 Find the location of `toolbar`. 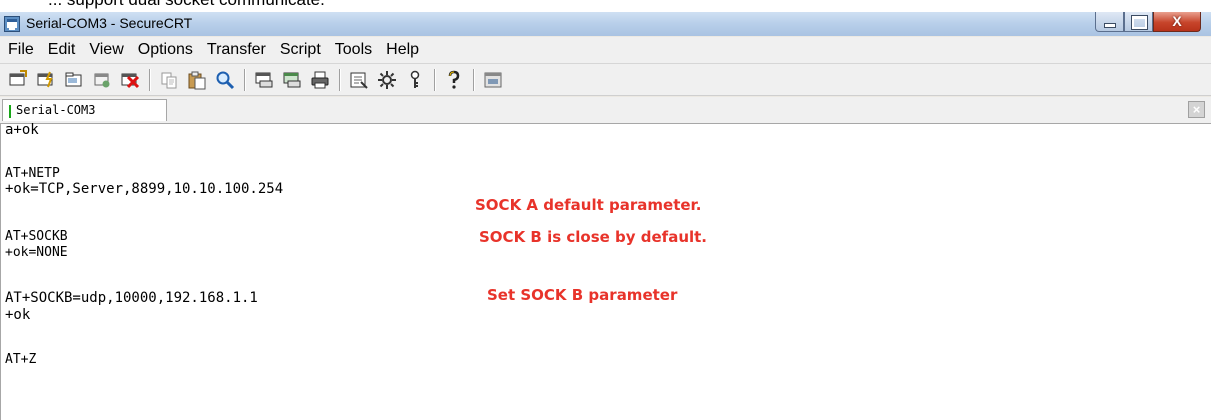

toolbar is located at coordinates (605, 80).